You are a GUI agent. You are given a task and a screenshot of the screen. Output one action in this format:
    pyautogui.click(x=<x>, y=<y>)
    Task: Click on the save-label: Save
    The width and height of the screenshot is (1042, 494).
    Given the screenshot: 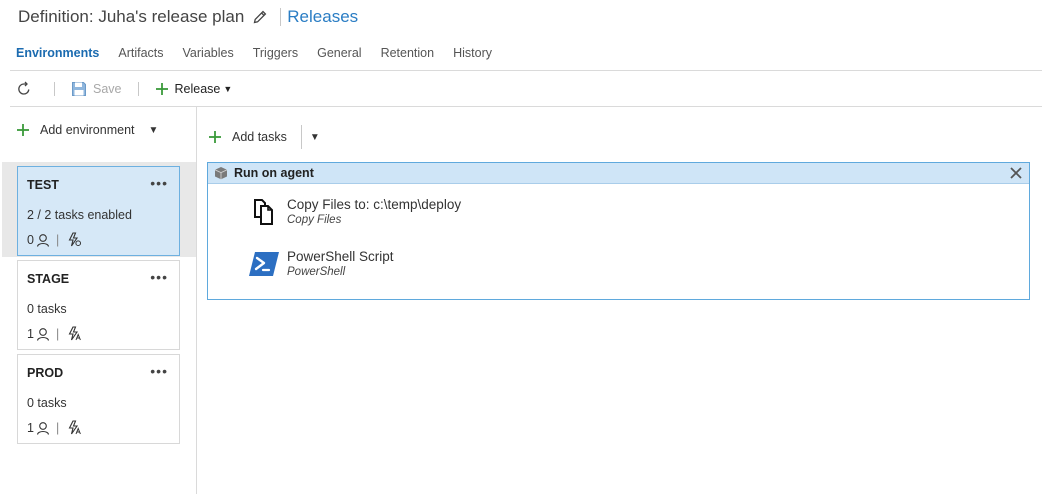 What is the action you would take?
    pyautogui.click(x=107, y=89)
    